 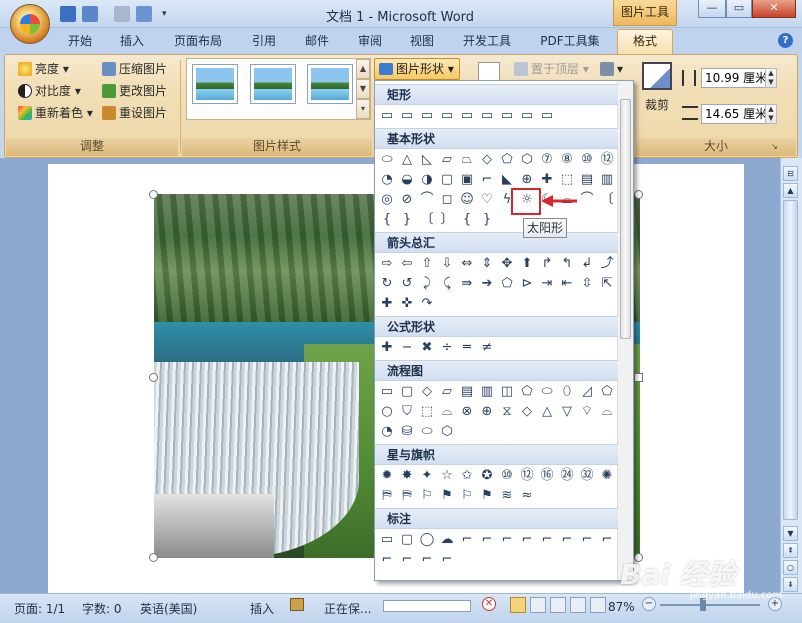 What do you see at coordinates (122, 14) in the screenshot?
I see `redo-icon` at bounding box center [122, 14].